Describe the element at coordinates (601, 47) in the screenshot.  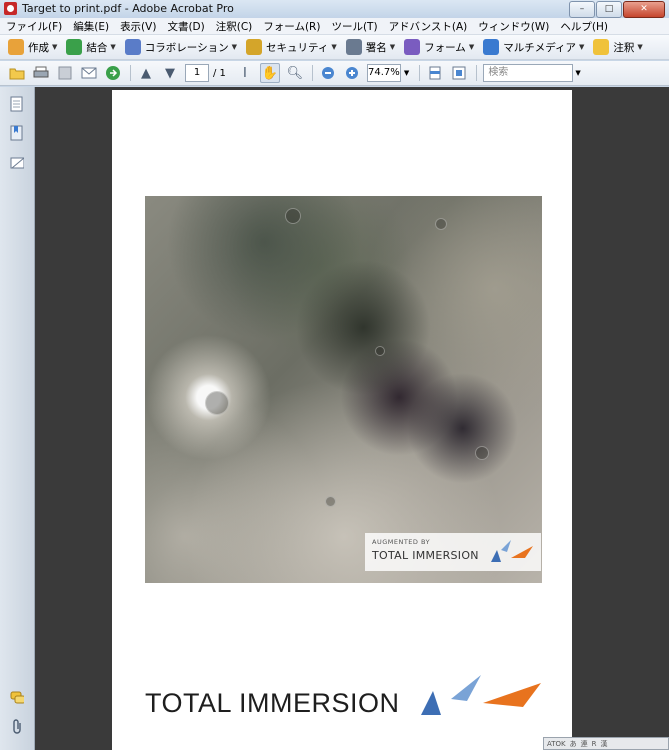
I see `comment-icon` at that location.